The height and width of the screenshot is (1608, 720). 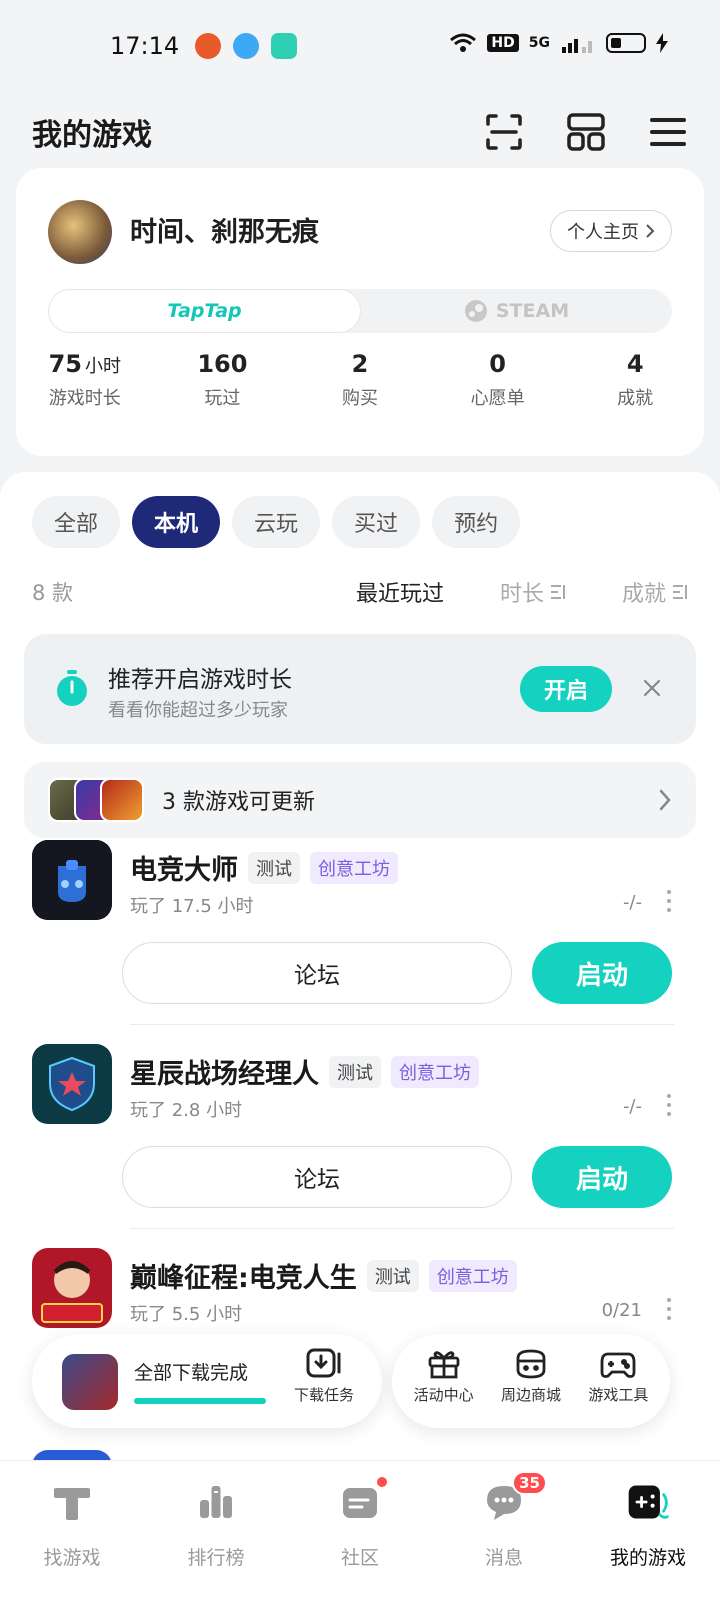 What do you see at coordinates (192, 906) in the screenshot?
I see `game-playtime: 玩了 17.5 小时` at bounding box center [192, 906].